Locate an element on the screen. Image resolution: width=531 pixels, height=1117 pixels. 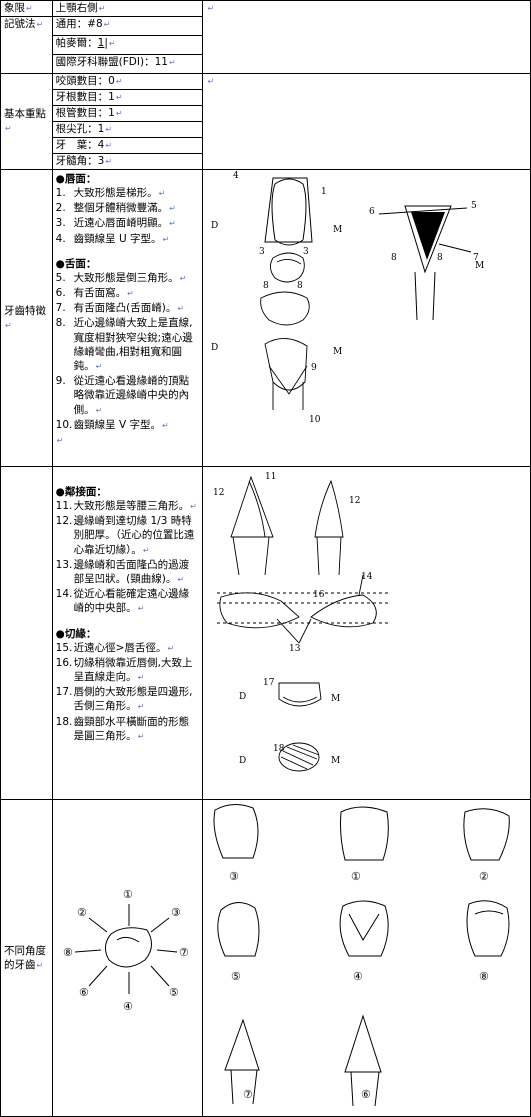
svg-text: 5 is located at coordinates (474, 206).